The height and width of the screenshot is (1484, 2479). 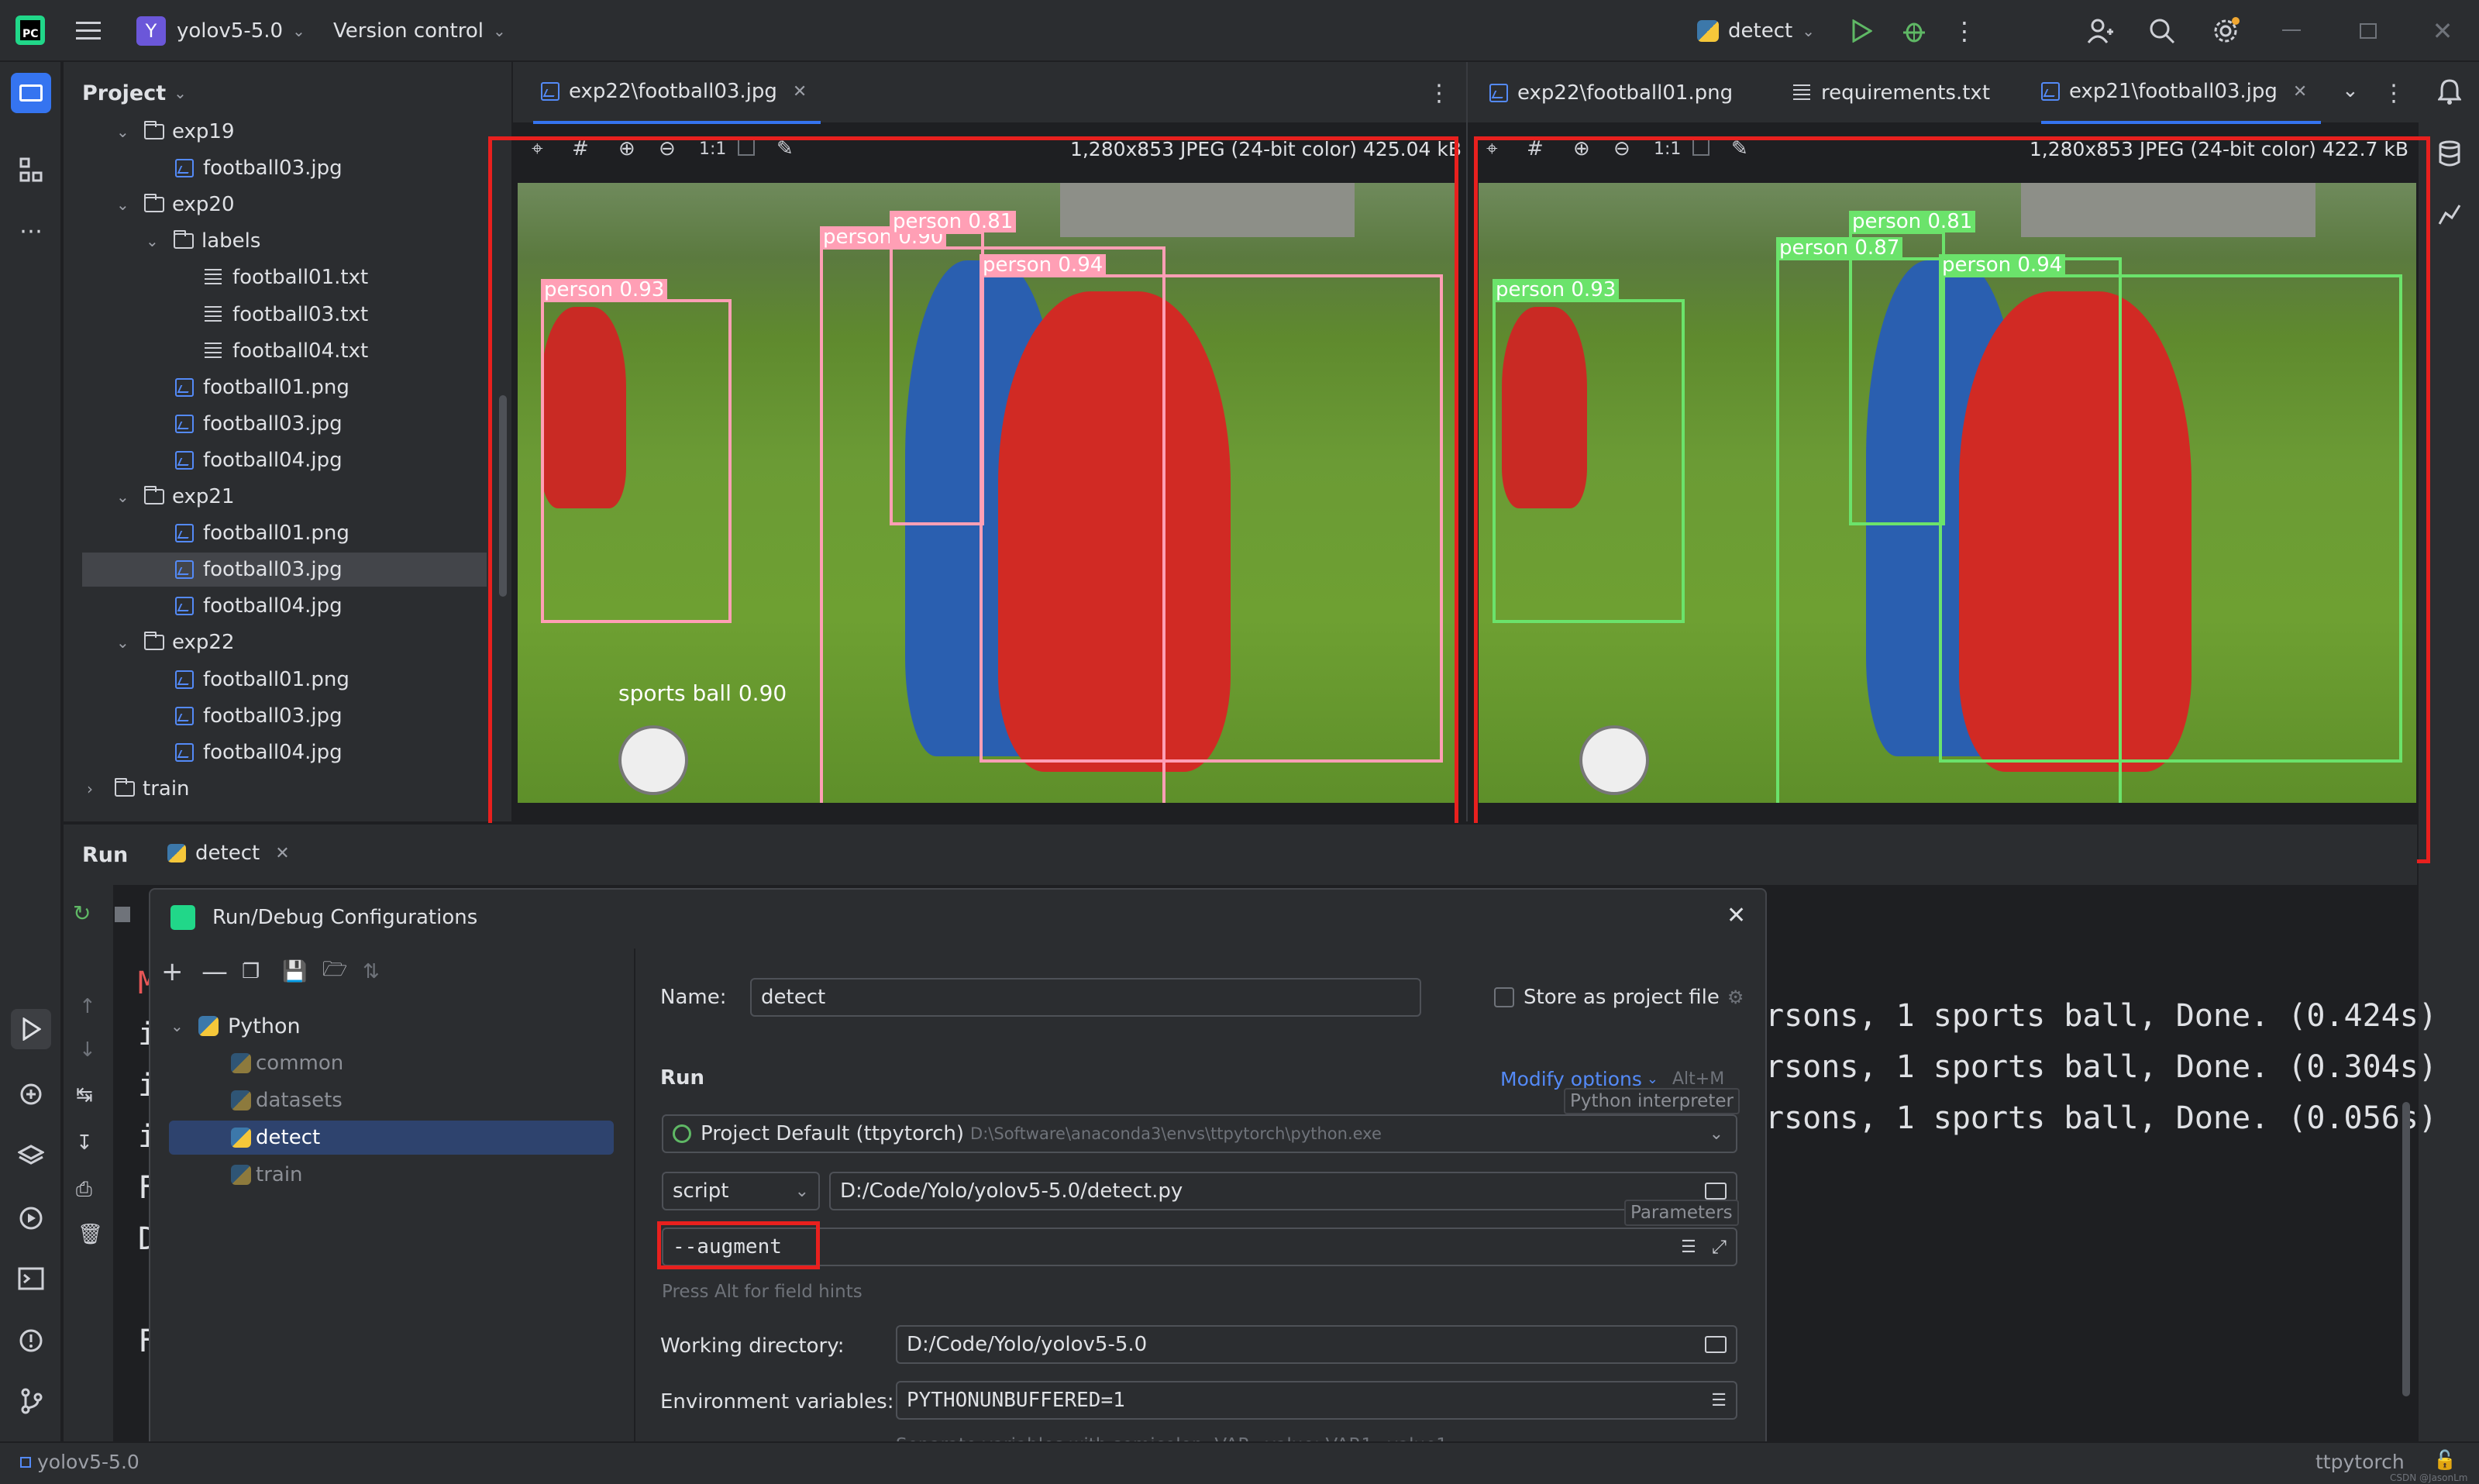 I want to click on stop-icon, so click(x=122, y=914).